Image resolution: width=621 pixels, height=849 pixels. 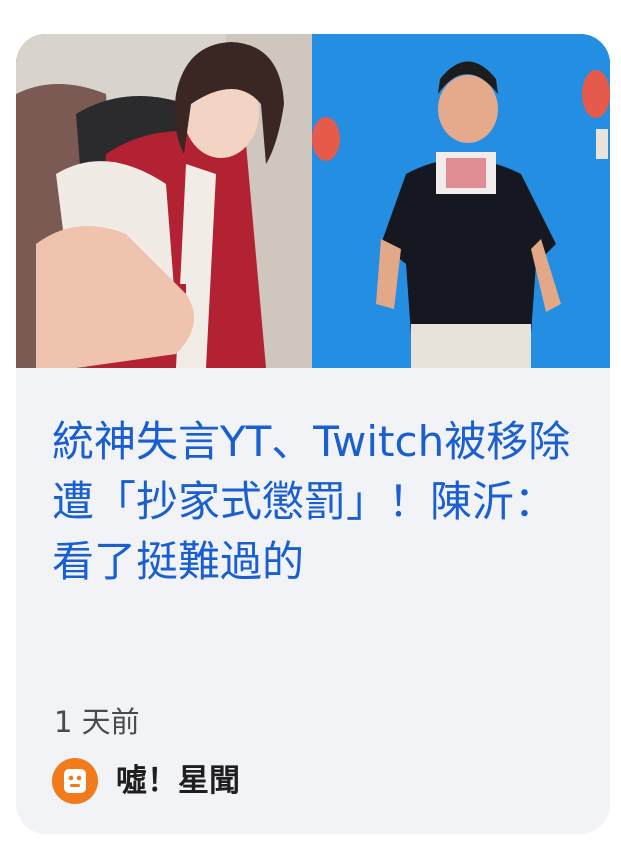 I want to click on source-name: 噓！星聞, so click(x=178, y=781).